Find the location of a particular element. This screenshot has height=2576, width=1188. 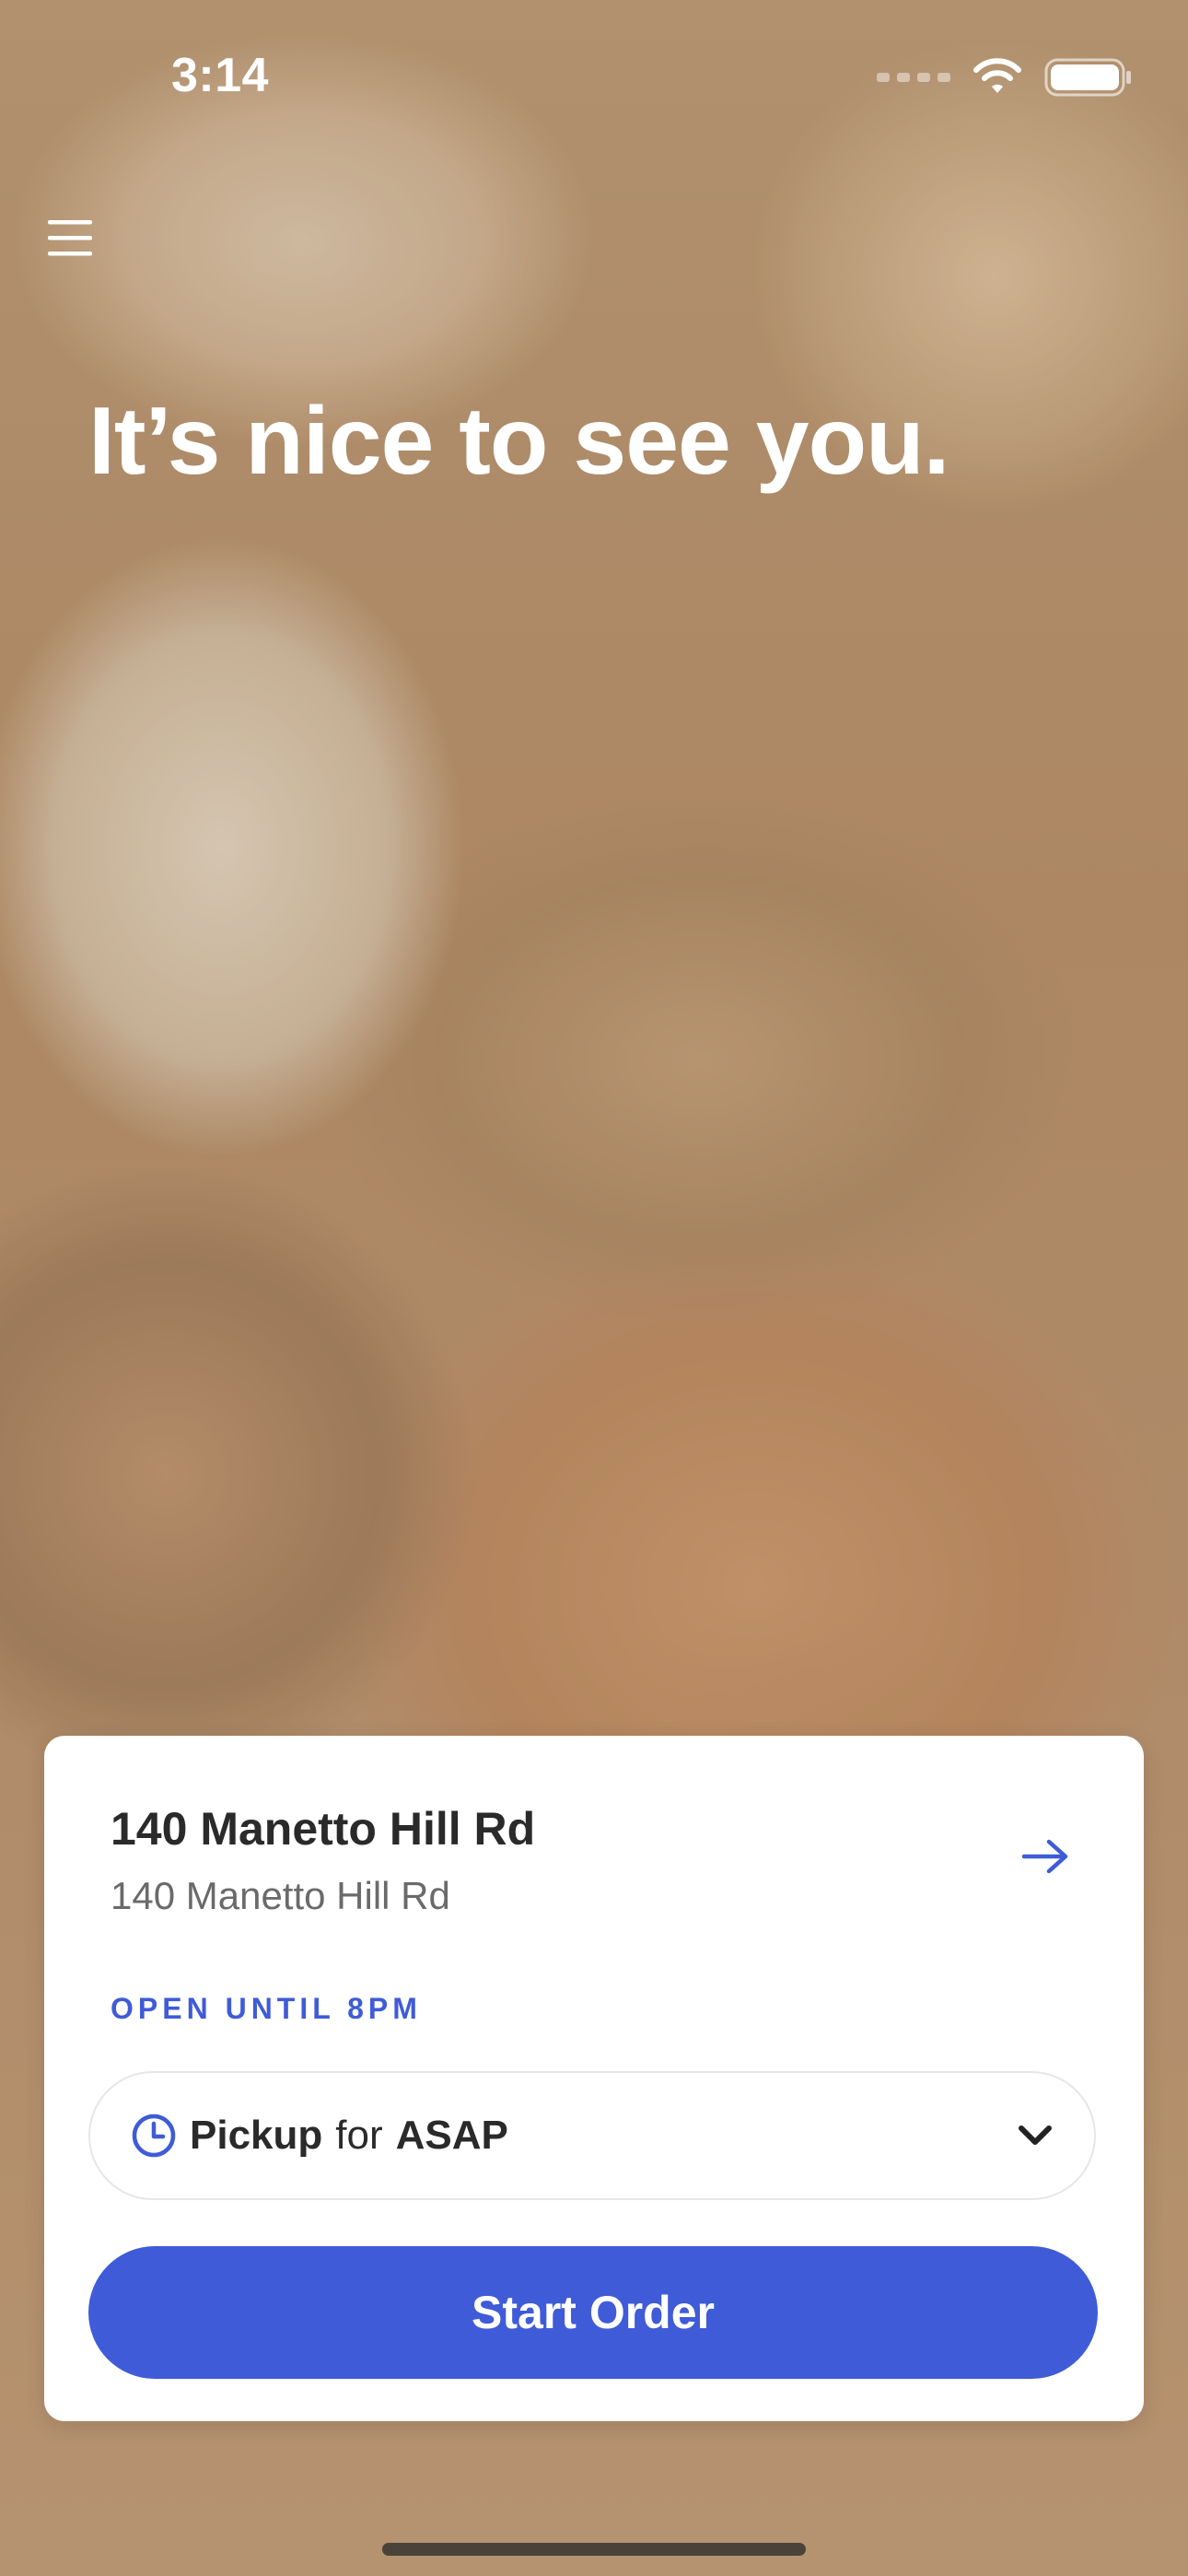

order-type-selector: Pickup for ASAP is located at coordinates (592, 2135).